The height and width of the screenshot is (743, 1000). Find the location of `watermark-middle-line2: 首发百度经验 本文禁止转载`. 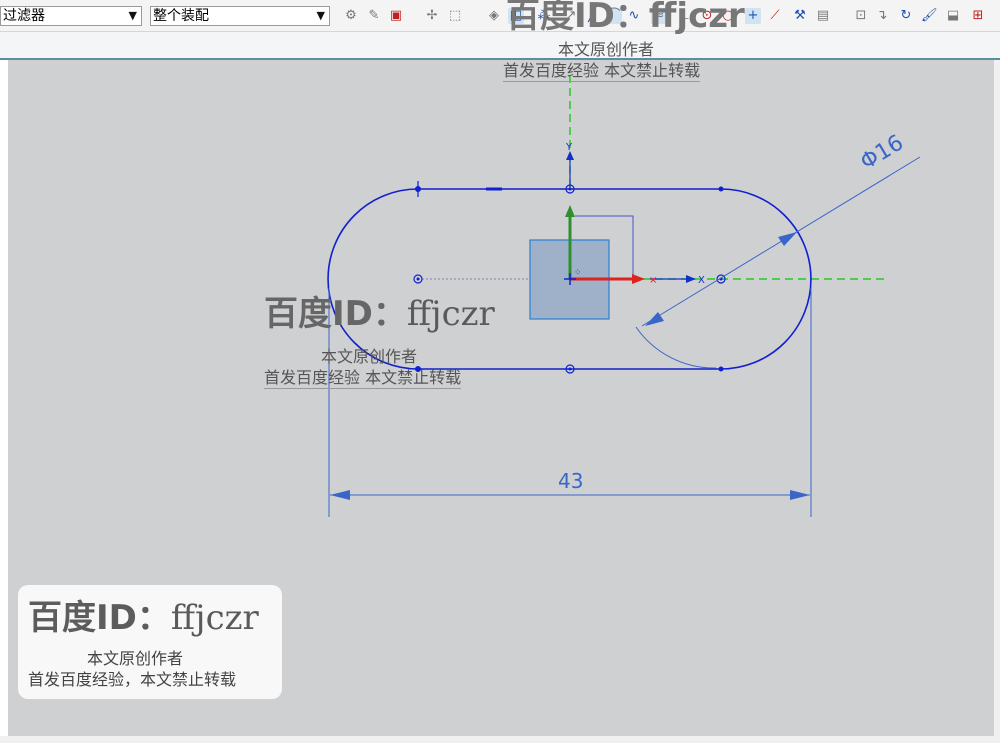

watermark-middle-line2: 首发百度经验 本文禁止转载 is located at coordinates (363, 376).